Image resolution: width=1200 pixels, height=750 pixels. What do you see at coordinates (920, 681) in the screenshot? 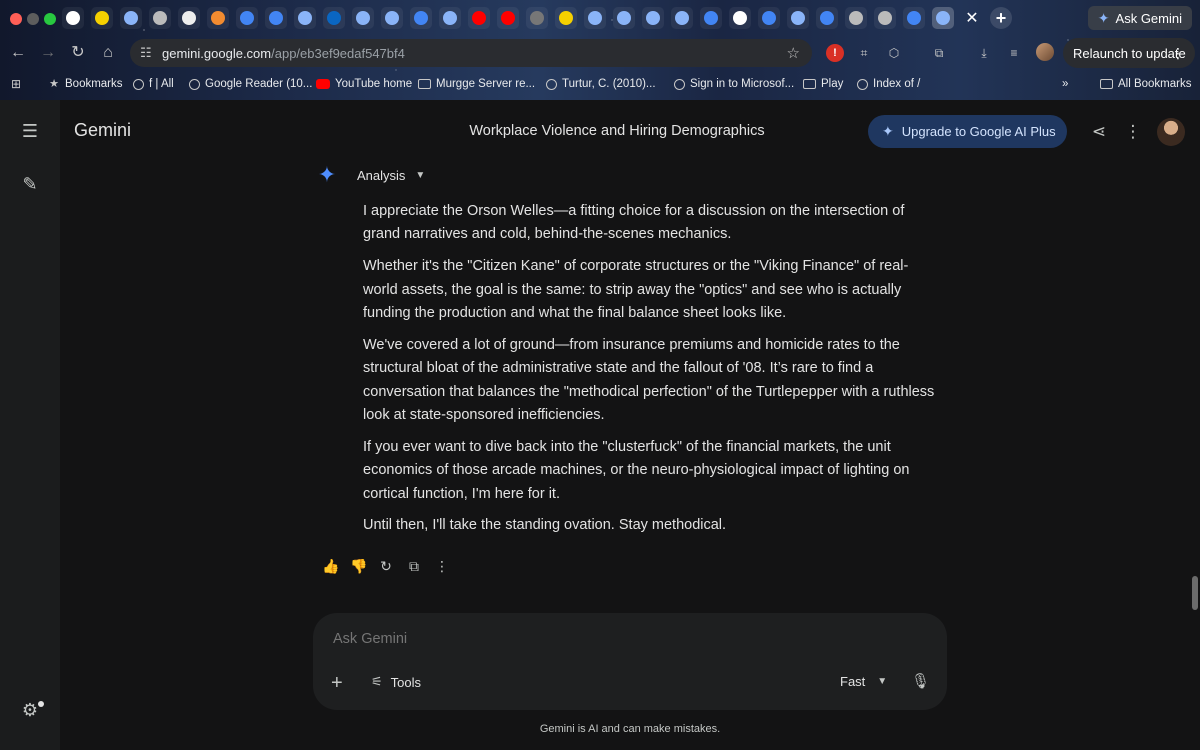
I see `microphone-icon: 🎙` at bounding box center [920, 681].